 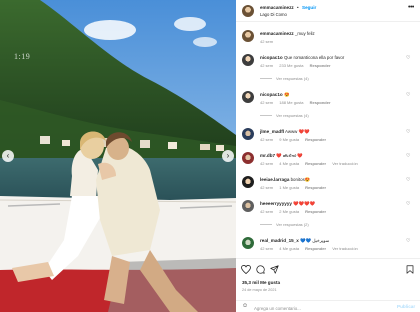 I want to click on comment-likes: 1 Me gusta, so click(x=289, y=187).